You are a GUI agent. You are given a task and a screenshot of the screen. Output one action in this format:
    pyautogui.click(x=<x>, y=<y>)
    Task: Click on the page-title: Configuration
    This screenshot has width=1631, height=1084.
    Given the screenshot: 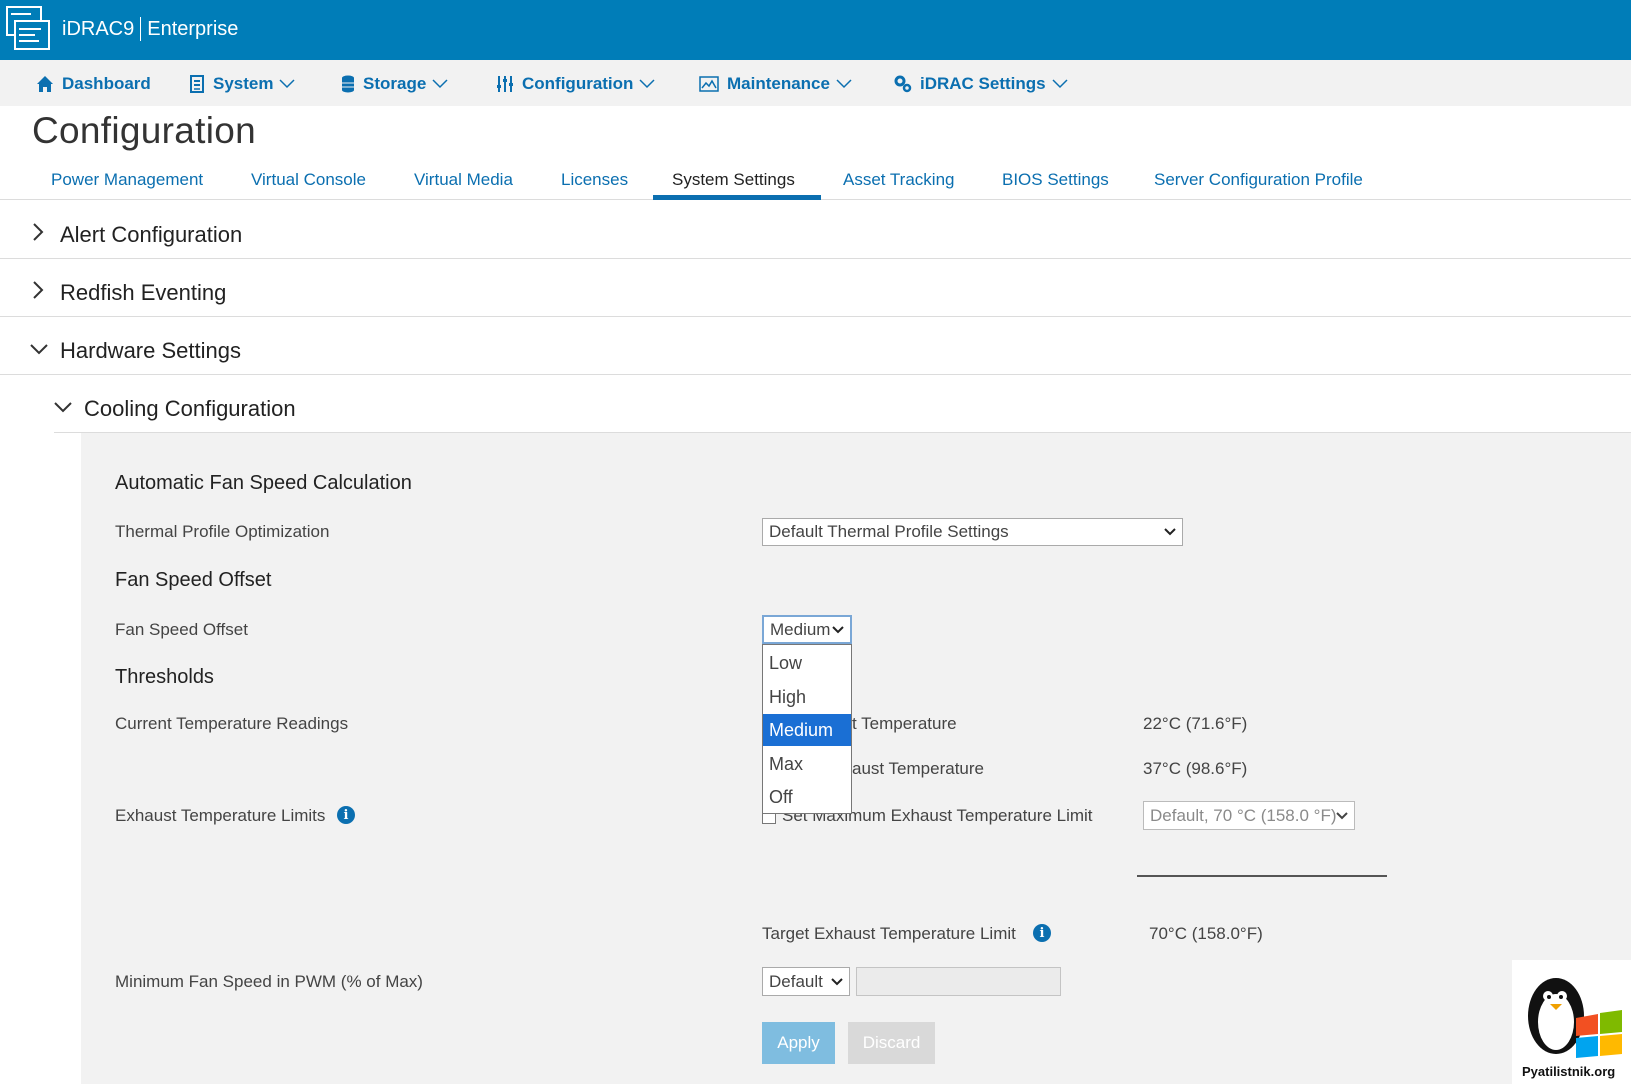 What is the action you would take?
    pyautogui.click(x=144, y=130)
    